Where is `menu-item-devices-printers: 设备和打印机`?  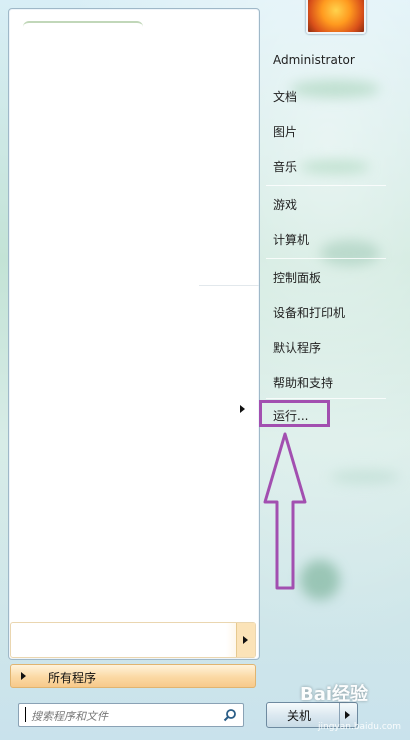 menu-item-devices-printers: 设备和打印机 is located at coordinates (309, 312).